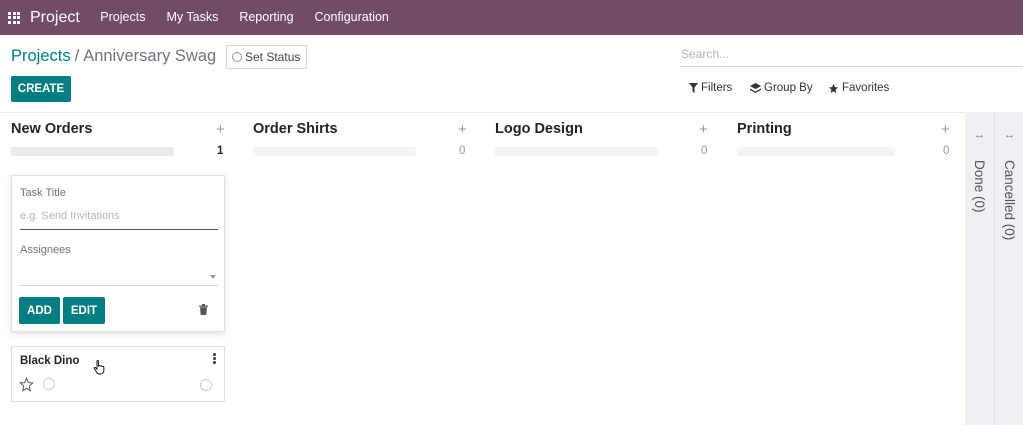  Describe the element at coordinates (979, 268) in the screenshot. I see `folded-column-done: ↔ Done (0)` at that location.